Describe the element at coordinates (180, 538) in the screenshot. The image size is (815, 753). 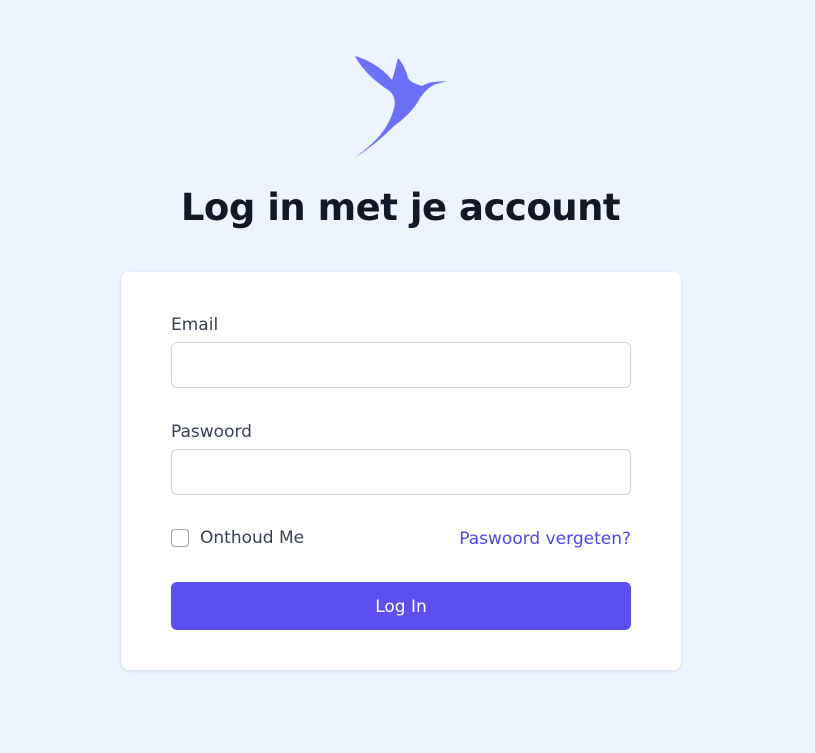
I see `remember-me-checkbox` at that location.